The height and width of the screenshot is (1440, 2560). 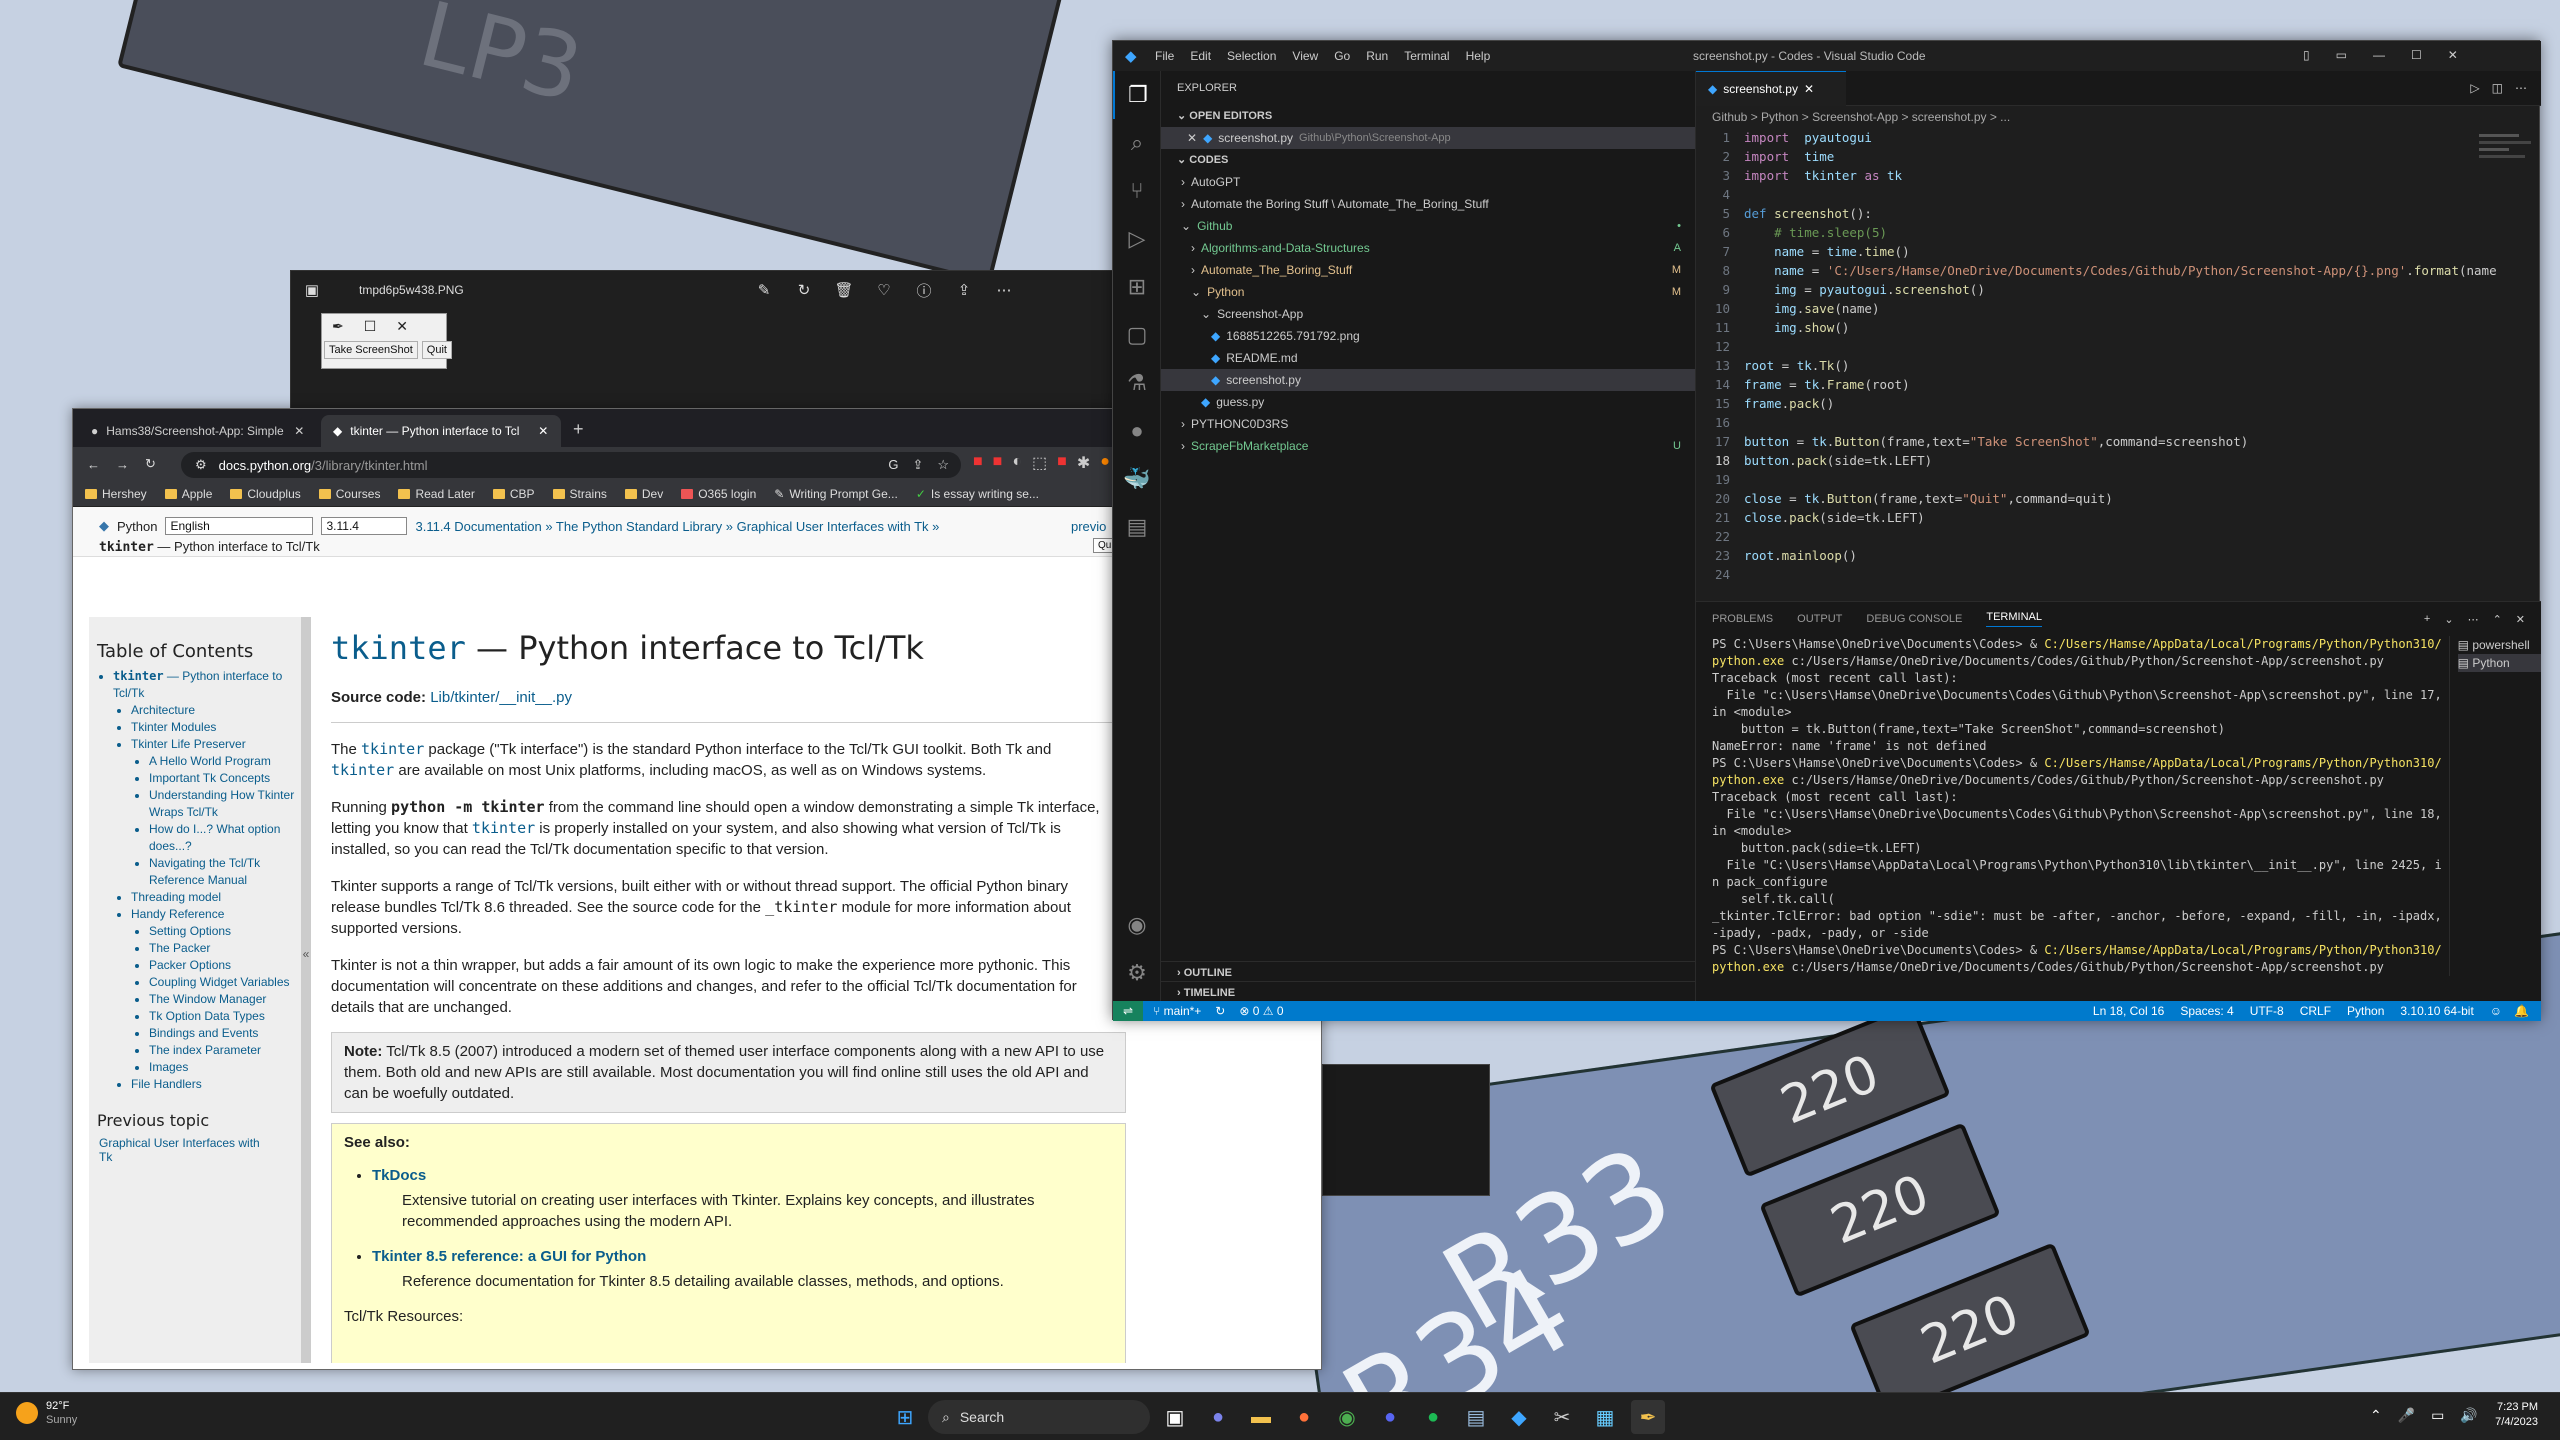 I want to click on toc-item: The index Parameter, so click(x=225, y=1050).